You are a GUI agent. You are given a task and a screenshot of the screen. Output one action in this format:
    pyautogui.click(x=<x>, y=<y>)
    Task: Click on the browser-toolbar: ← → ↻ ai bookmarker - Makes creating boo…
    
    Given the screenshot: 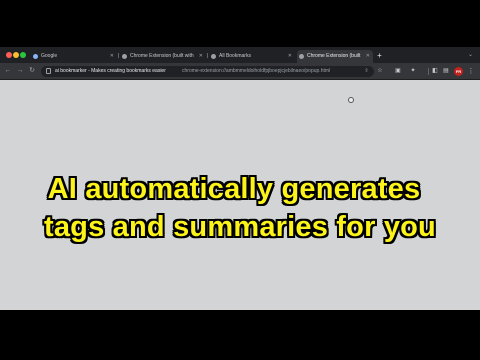 What is the action you would take?
    pyautogui.click(x=240, y=71)
    